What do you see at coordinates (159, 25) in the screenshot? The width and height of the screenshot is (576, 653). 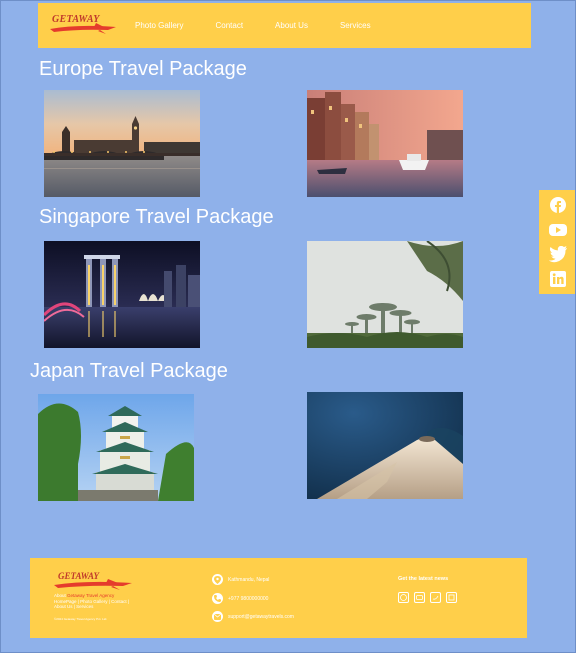 I see `nav-link-photo-gallery: Photo Gallery` at bounding box center [159, 25].